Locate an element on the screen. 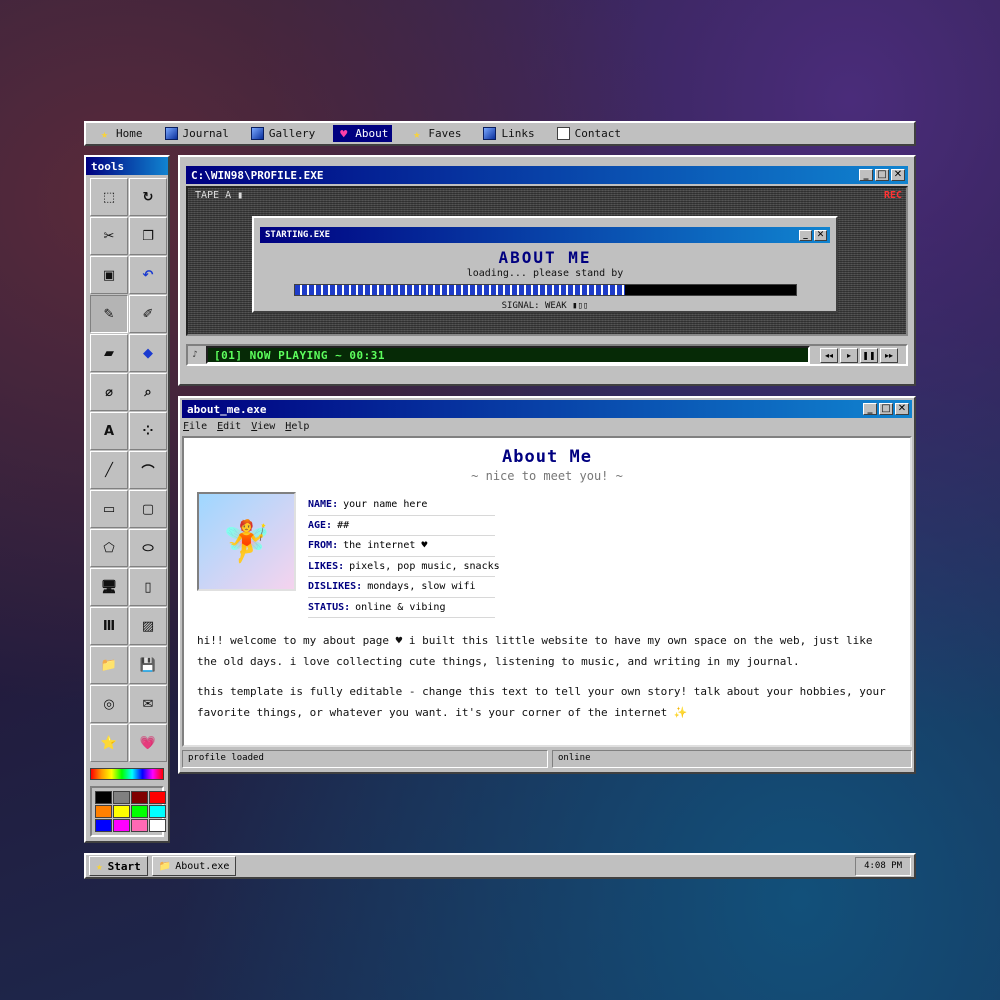 The image size is (1000, 1000). nav-item-home: ★ Home is located at coordinates (120, 133).